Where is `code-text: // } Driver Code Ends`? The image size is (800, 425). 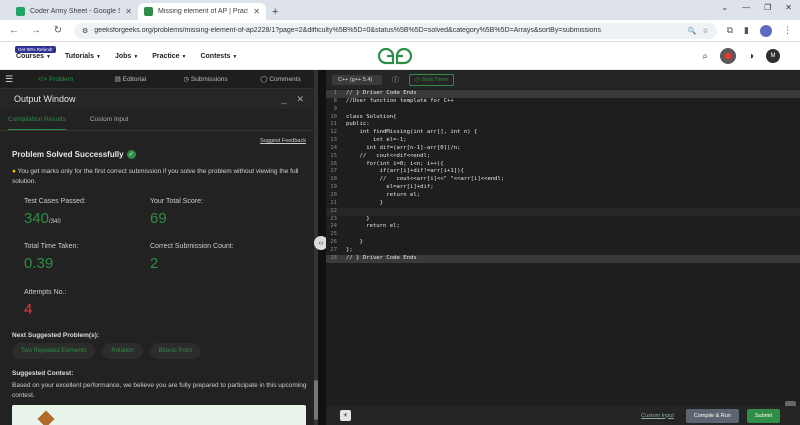
code-text: // } Driver Code Ends is located at coordinates (381, 257).